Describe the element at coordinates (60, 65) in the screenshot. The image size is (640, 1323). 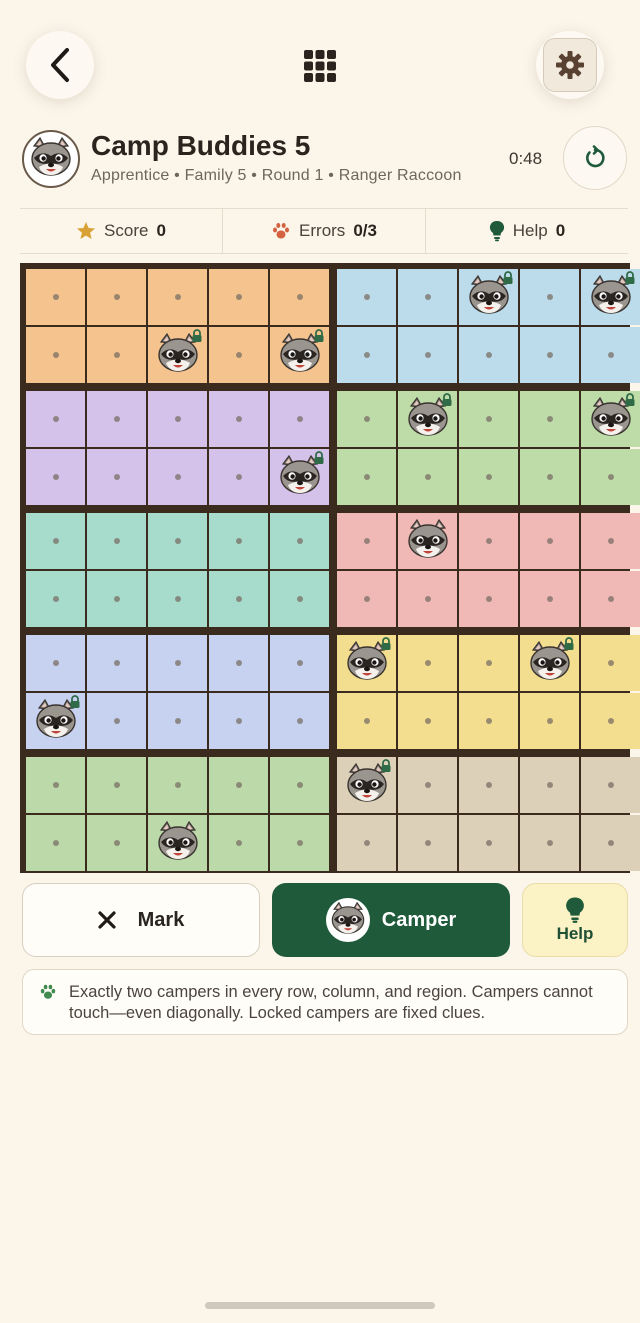
I see `back-button` at that location.